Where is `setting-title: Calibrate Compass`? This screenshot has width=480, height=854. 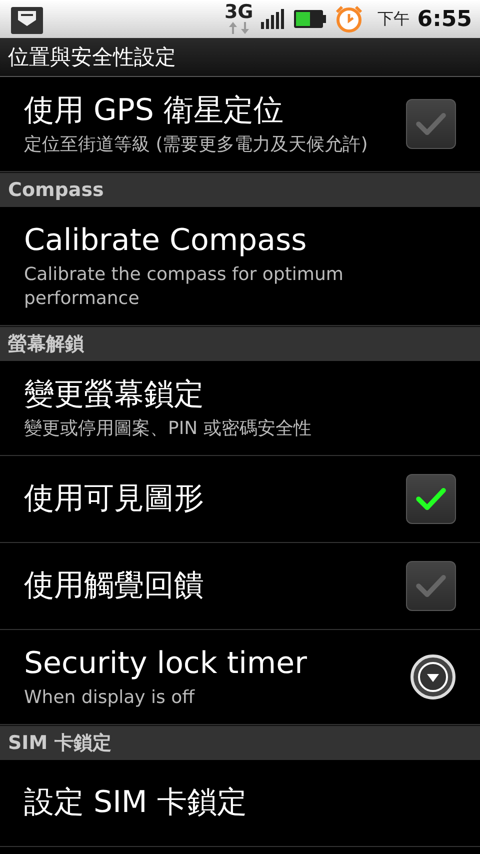
setting-title: Calibrate Compass is located at coordinates (240, 241).